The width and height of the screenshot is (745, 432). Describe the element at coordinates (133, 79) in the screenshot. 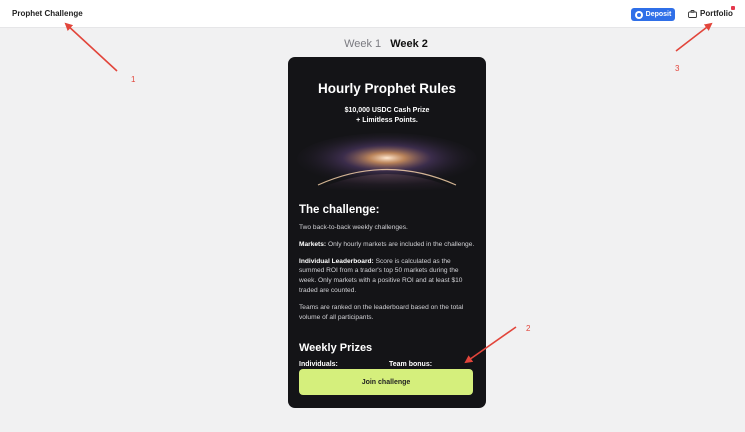

I see `annotation-label-1: 1` at that location.